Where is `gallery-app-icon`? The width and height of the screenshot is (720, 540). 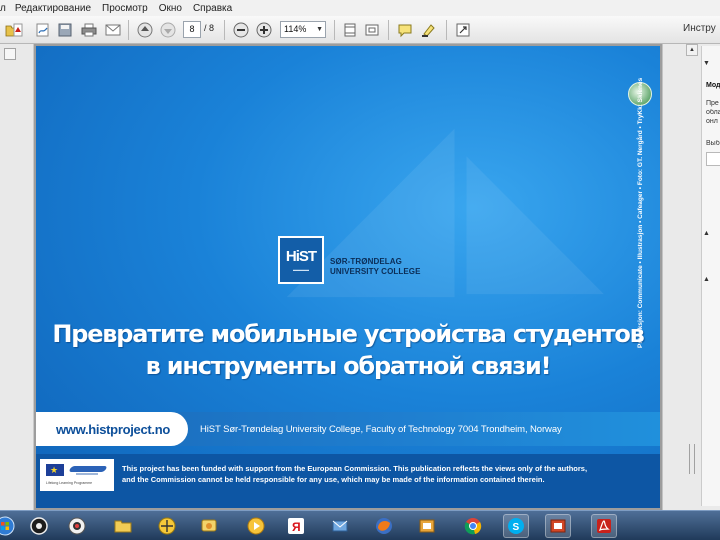 gallery-app-icon is located at coordinates (427, 526).